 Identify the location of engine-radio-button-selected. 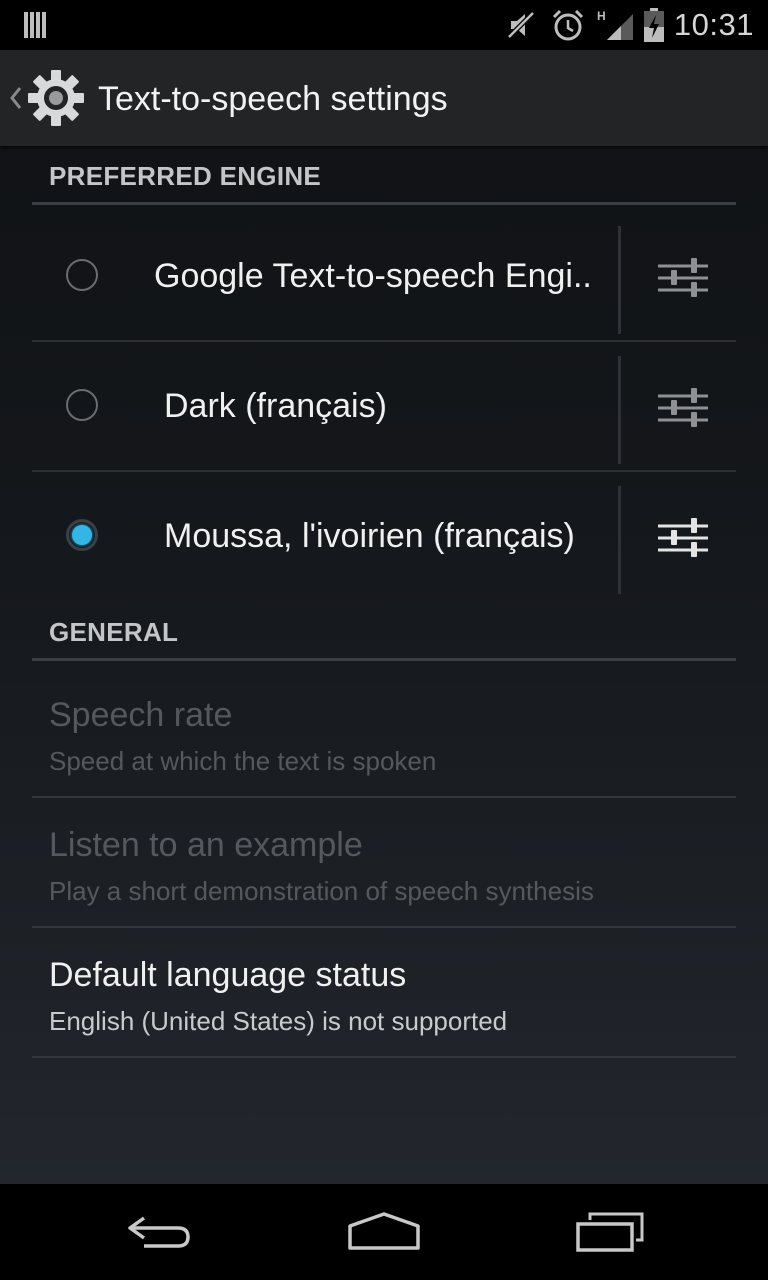
(82, 535).